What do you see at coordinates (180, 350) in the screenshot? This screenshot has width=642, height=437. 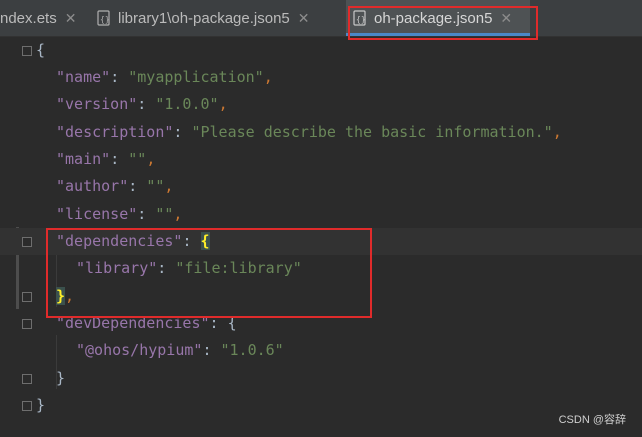 I see `code-line-12: "@ohos/hypium": "1.0.6"` at bounding box center [180, 350].